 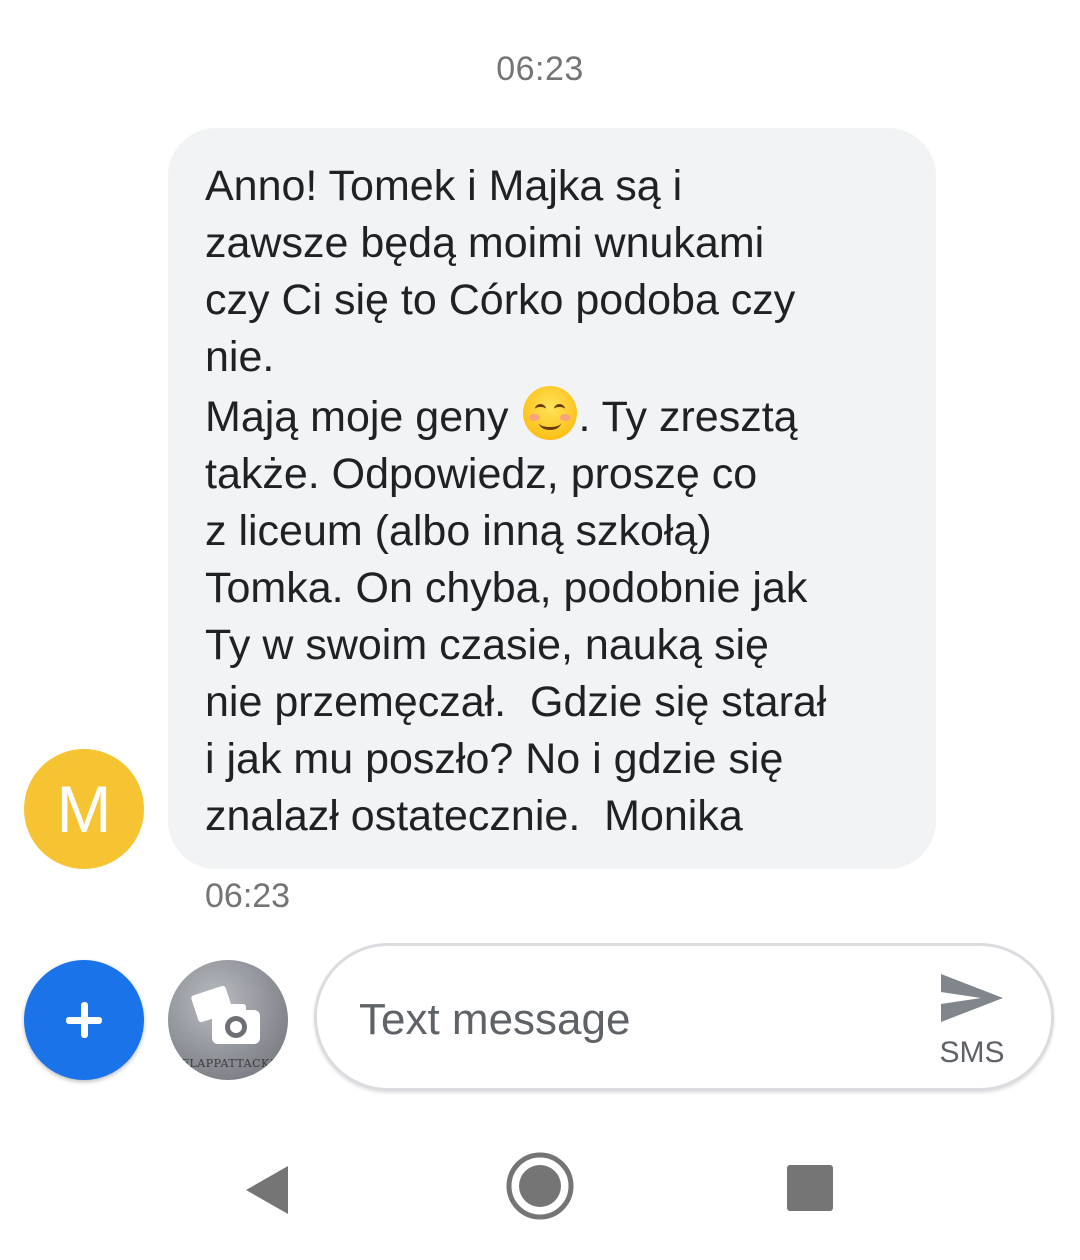 I want to click on recents-icon, so click(x=810, y=1188).